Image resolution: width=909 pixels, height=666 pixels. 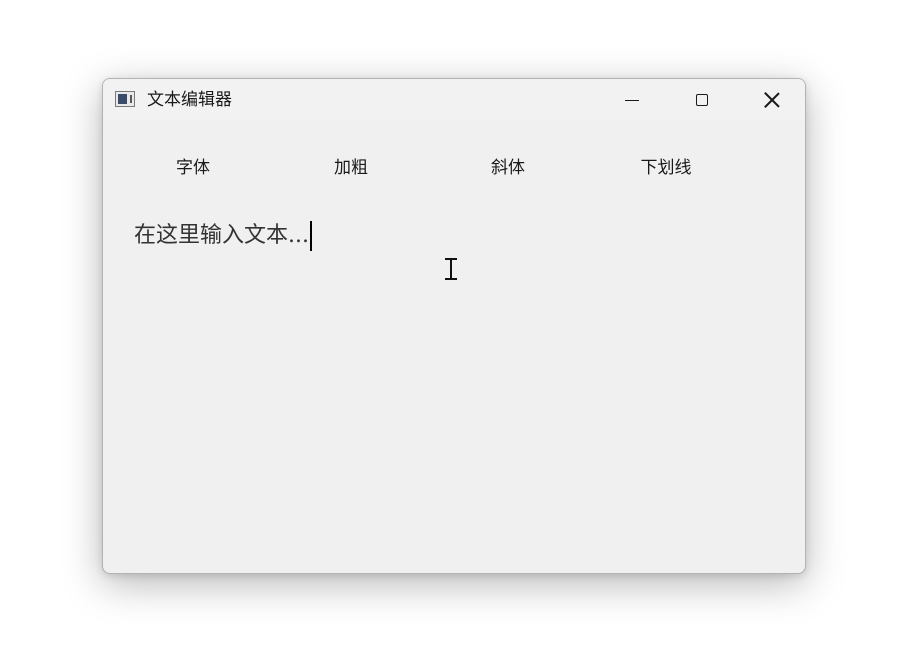 I want to click on close-button, so click(x=771, y=100).